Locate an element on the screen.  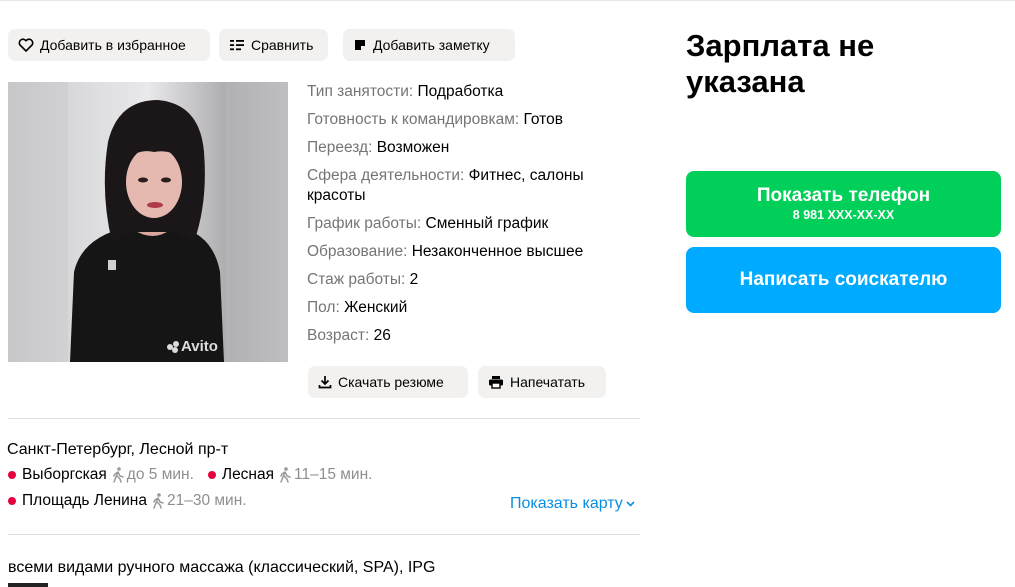
metro-line-2: Площадь Ленина 21–30 мин. is located at coordinates (134, 501).